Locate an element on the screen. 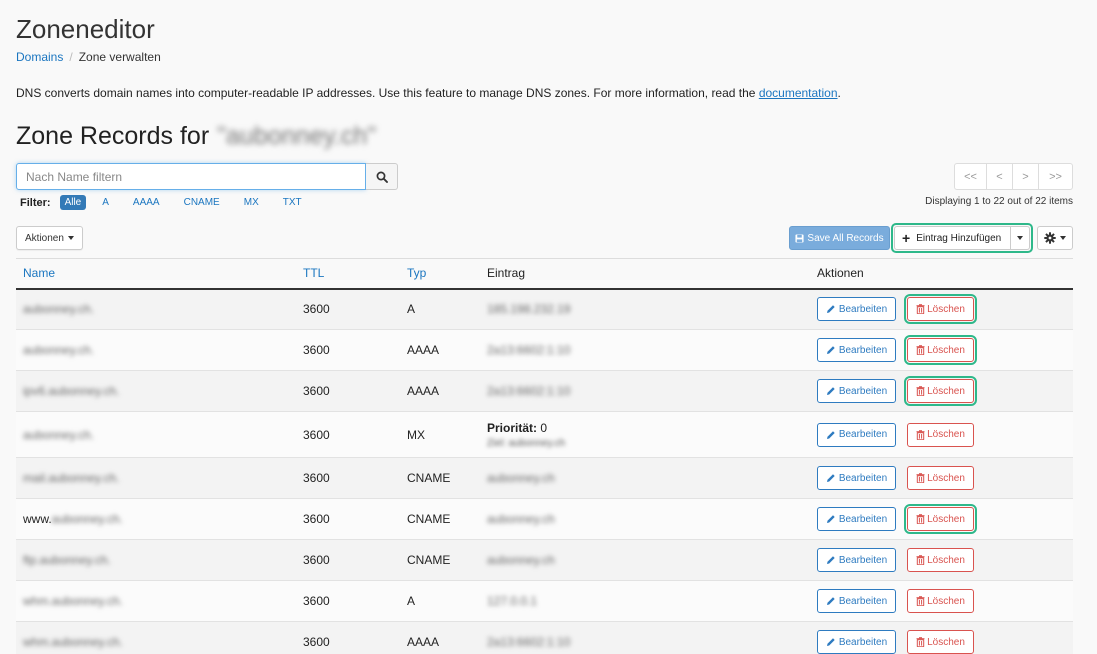  breadcrumb-domains-link: Domains is located at coordinates (39, 57).